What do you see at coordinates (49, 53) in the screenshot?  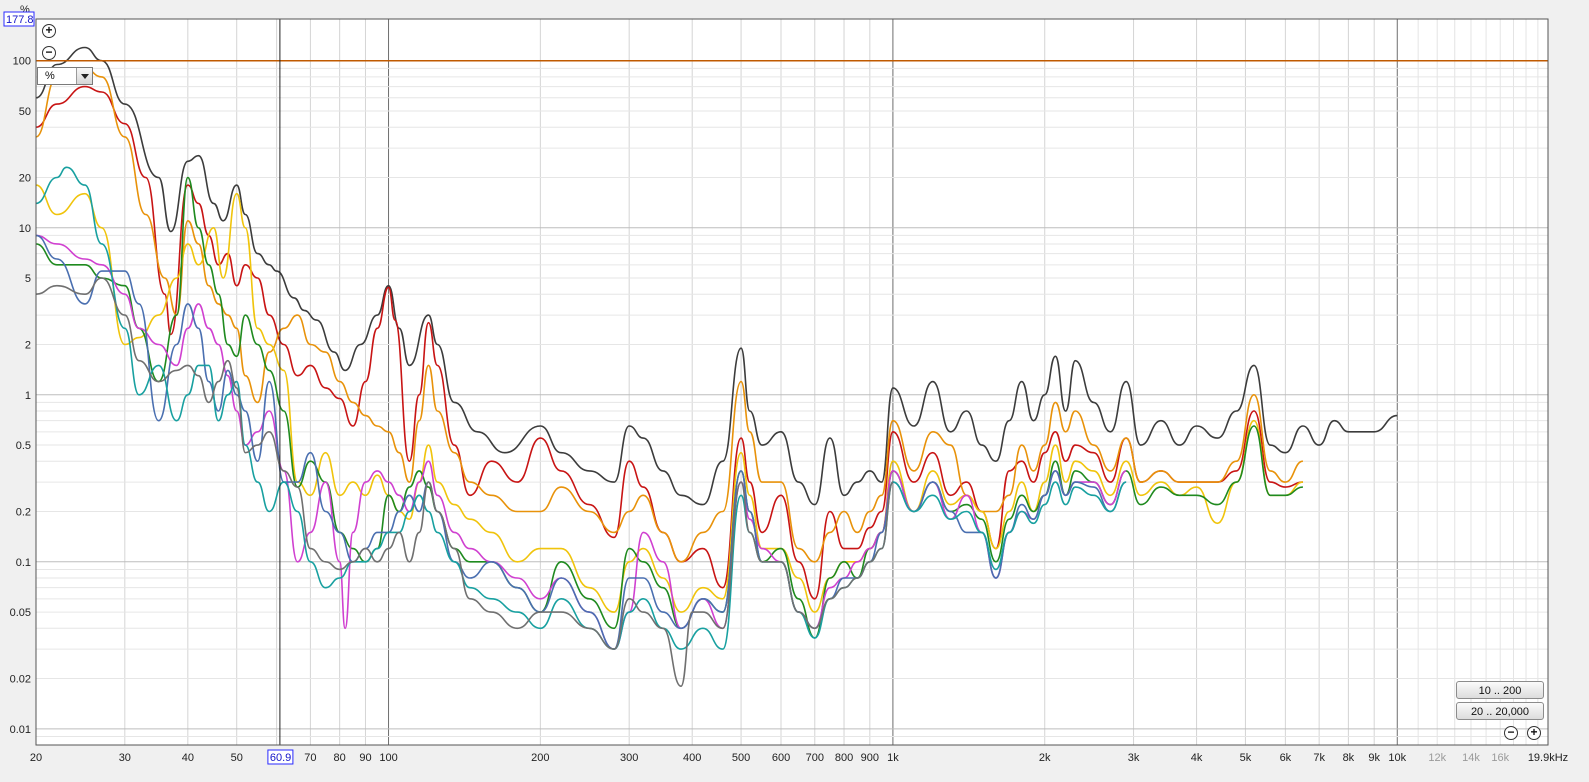 I see `zoom-out-vertical-icon: −` at bounding box center [49, 53].